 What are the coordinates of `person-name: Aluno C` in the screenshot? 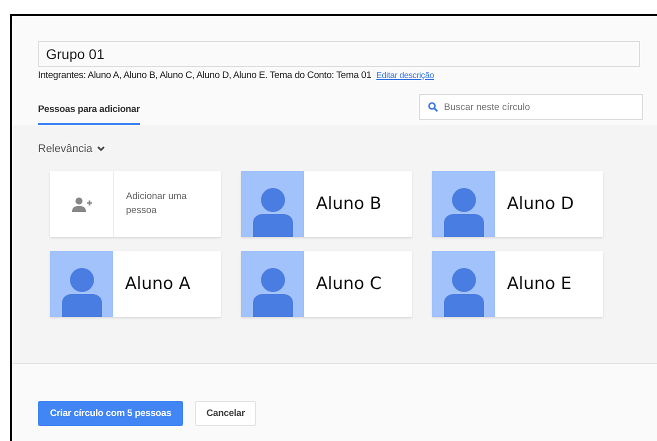 It's located at (348, 284).